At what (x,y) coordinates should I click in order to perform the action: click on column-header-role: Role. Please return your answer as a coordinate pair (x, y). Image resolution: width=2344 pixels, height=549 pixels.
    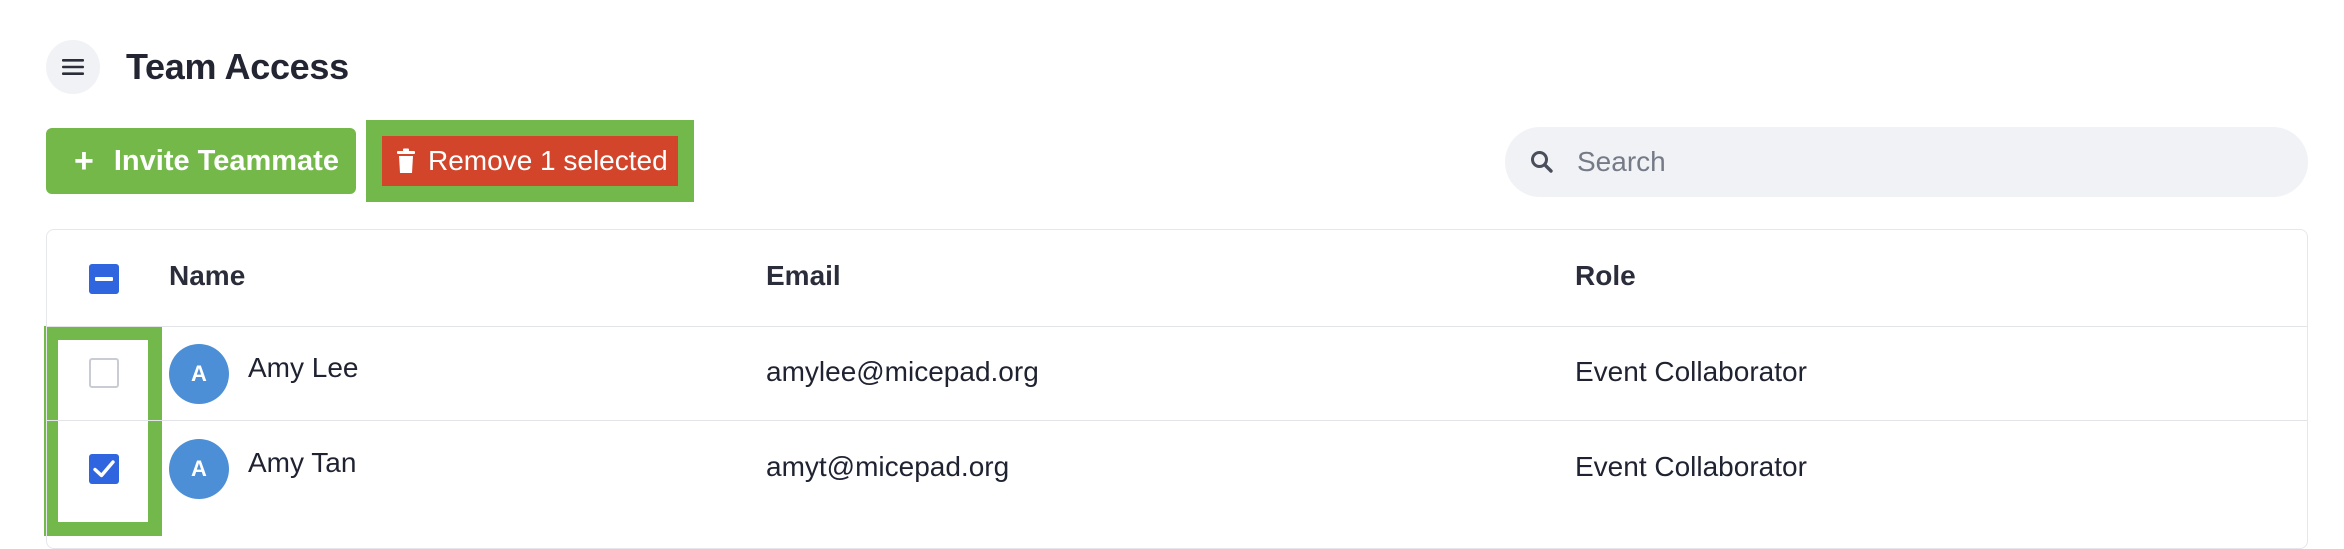
    Looking at the image, I should click on (1605, 276).